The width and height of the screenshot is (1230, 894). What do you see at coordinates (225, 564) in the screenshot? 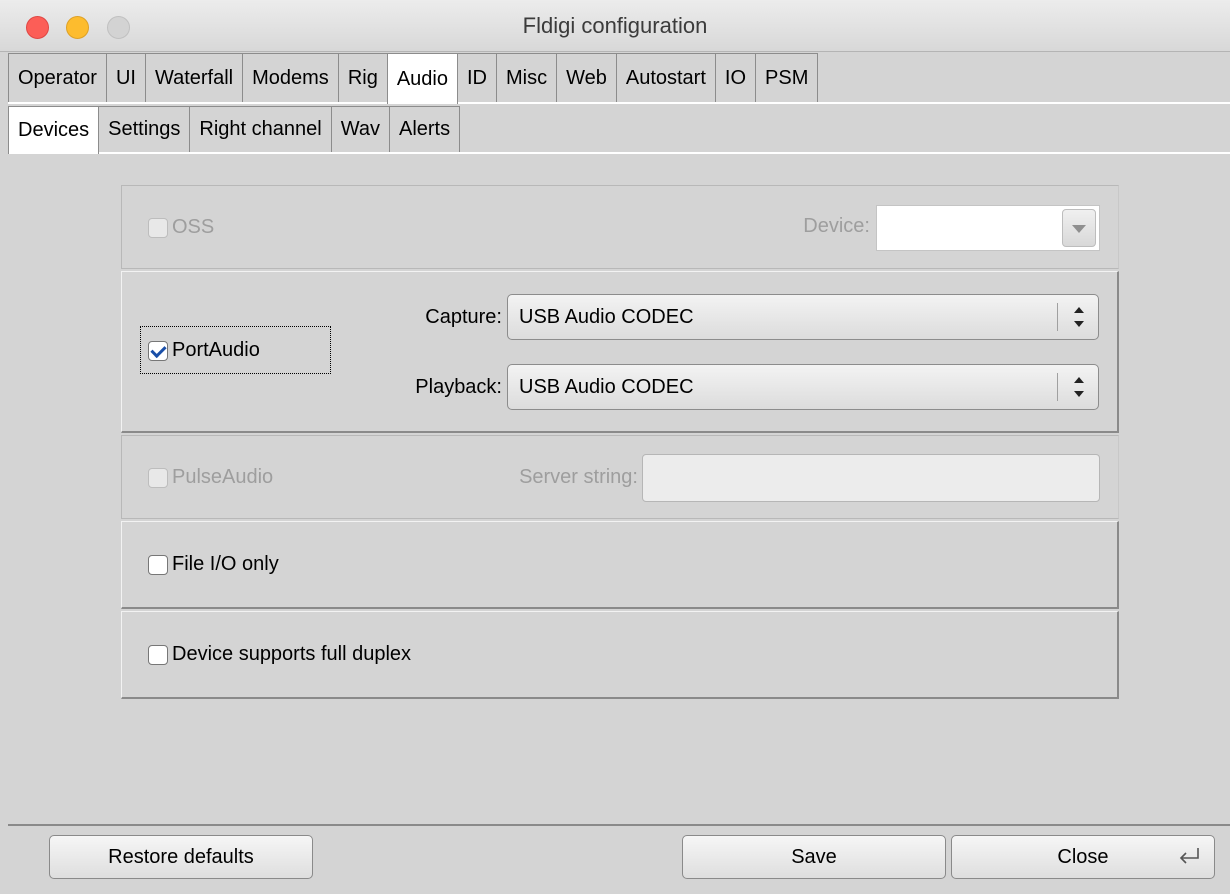
I see `file-io-label: File I/O only` at bounding box center [225, 564].